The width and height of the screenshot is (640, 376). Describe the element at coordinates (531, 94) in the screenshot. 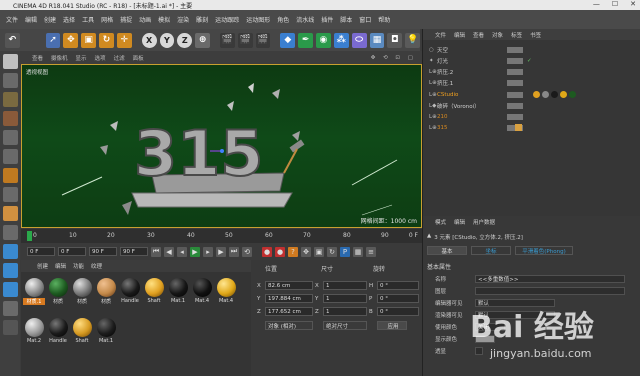

I see `object-row-selected: L⊕ CStudio` at that location.